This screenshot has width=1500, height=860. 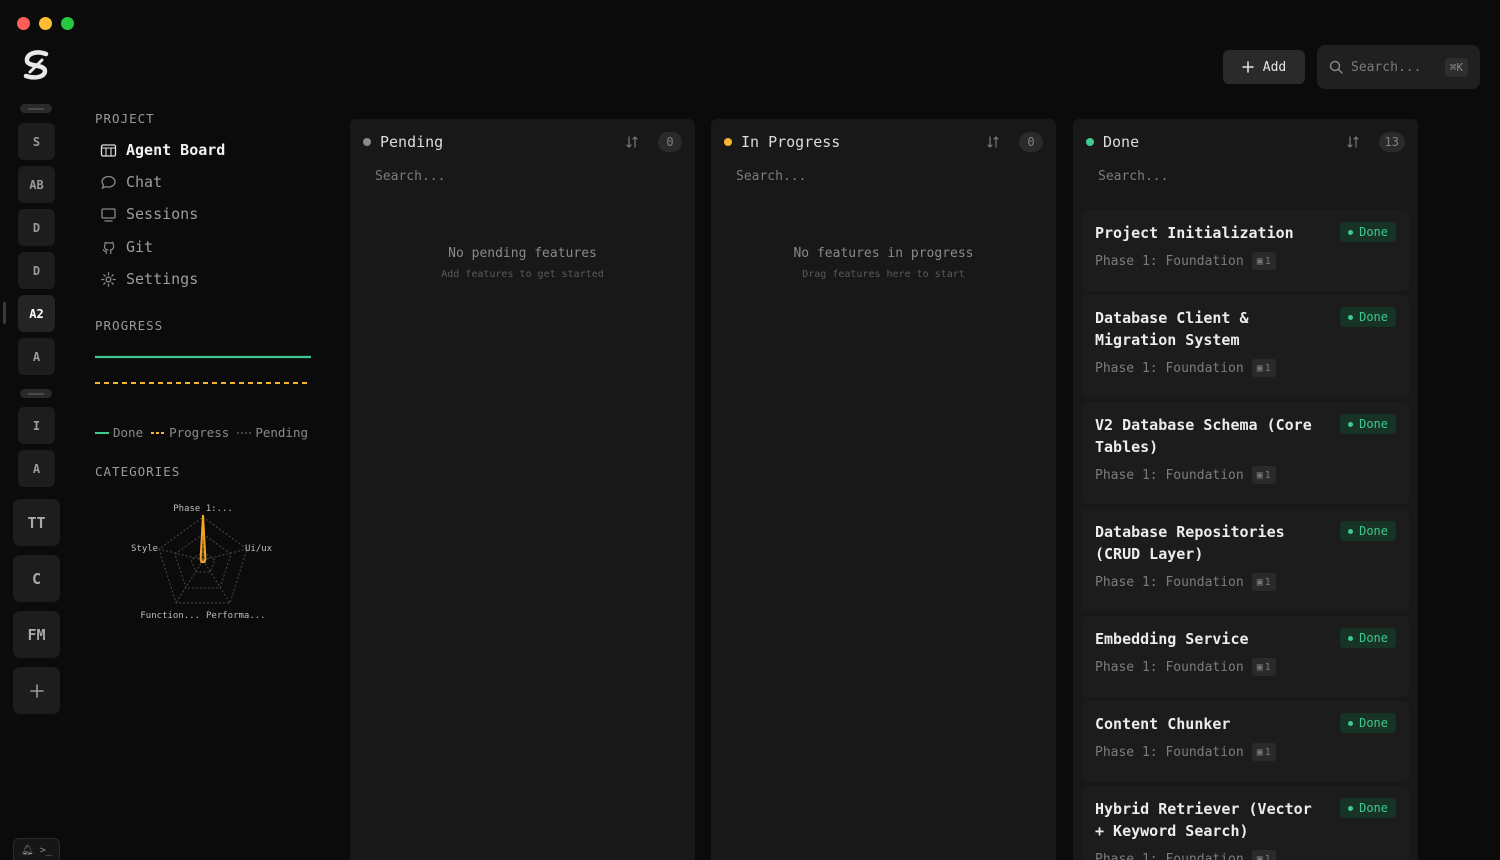 I want to click on progress-lines, so click(x=203, y=369).